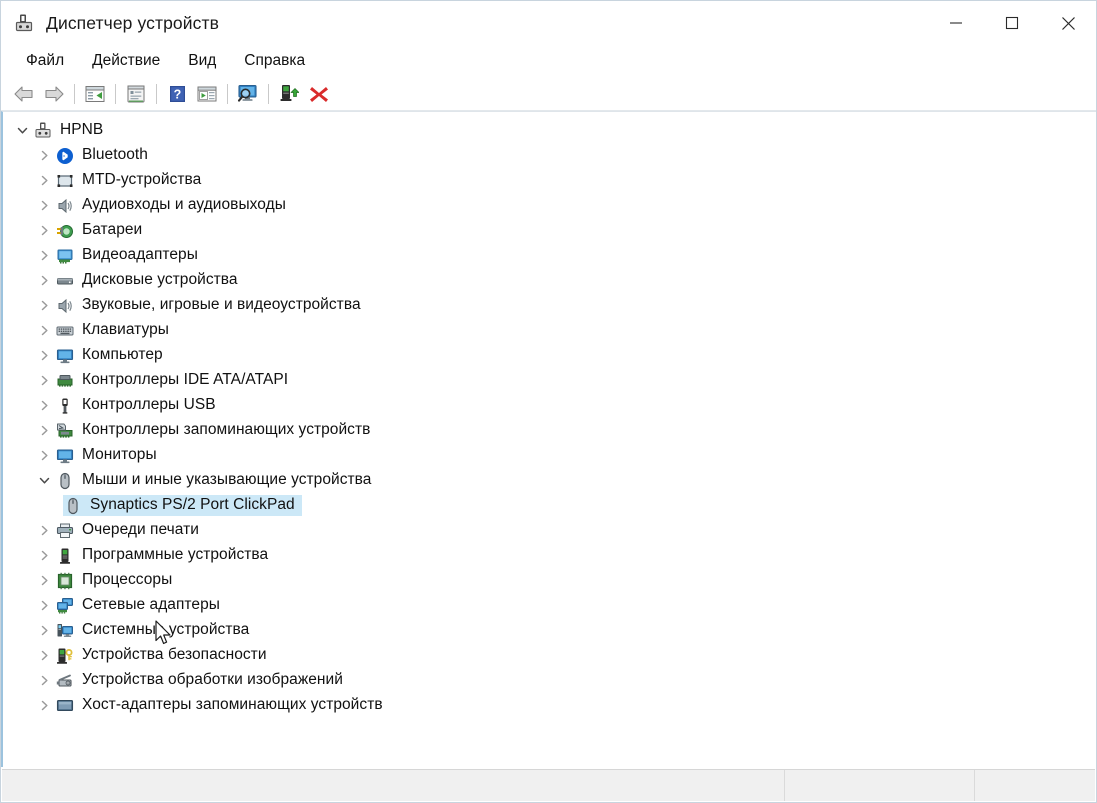  Describe the element at coordinates (549, 180) in the screenshot. I see `tree-item-mtd: MTD-устройства` at that location.